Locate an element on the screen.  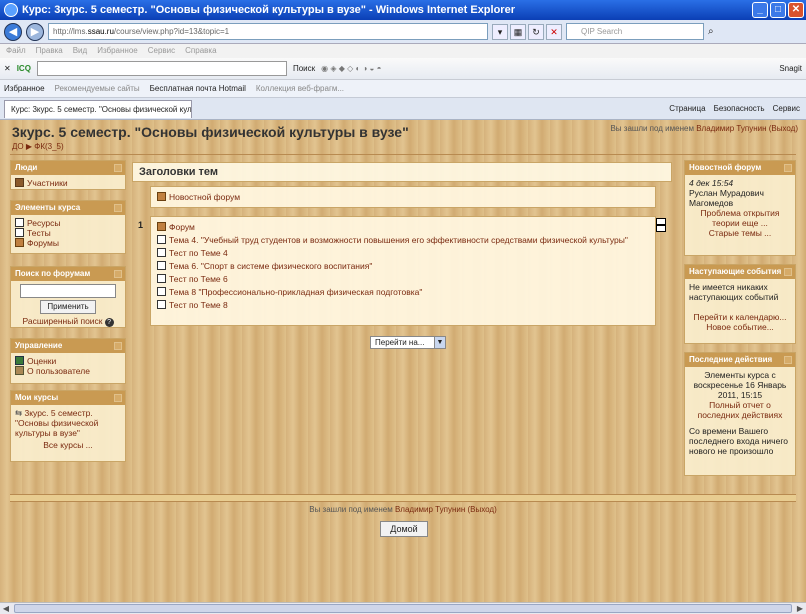
footer-user-link: Владимир Тупунин is located at coordinates (430, 509).